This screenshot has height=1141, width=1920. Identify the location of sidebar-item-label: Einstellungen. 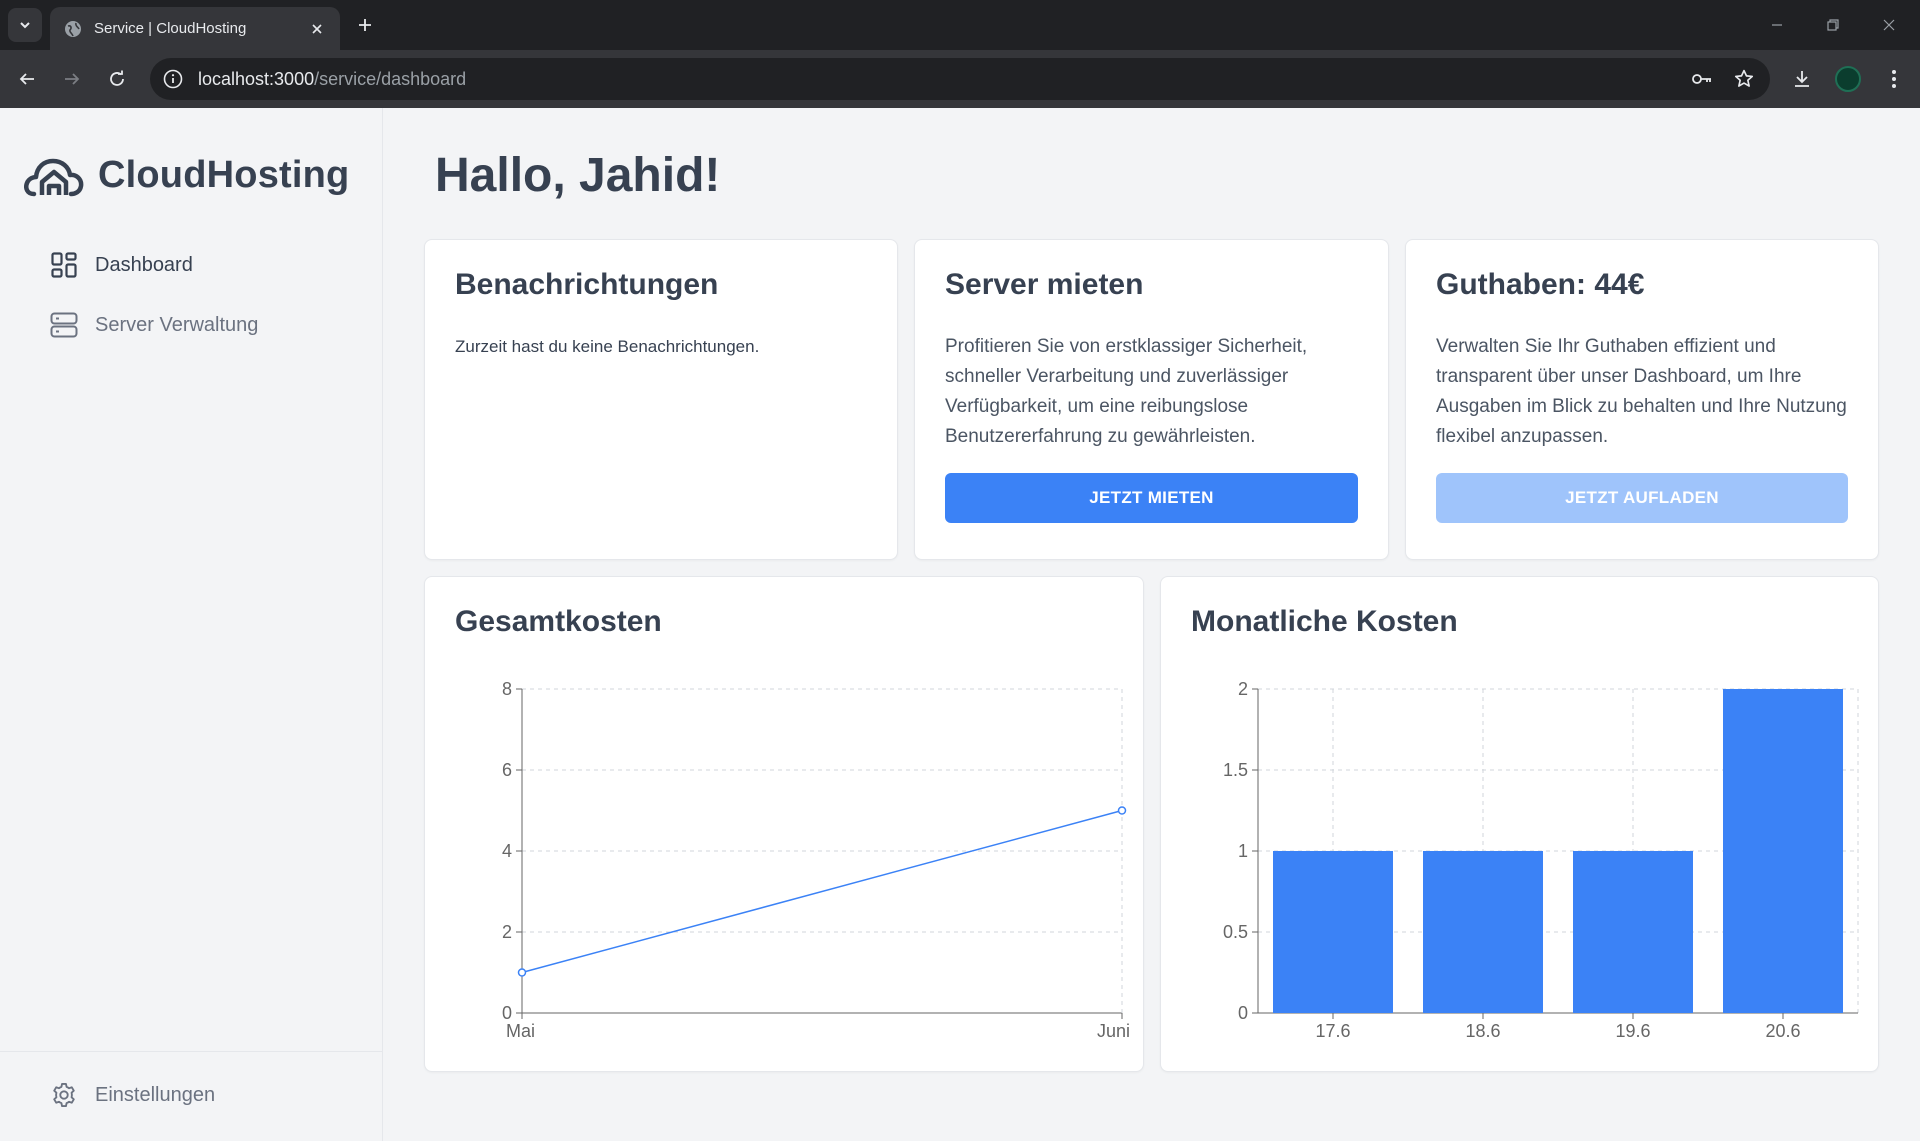
(155, 1094).